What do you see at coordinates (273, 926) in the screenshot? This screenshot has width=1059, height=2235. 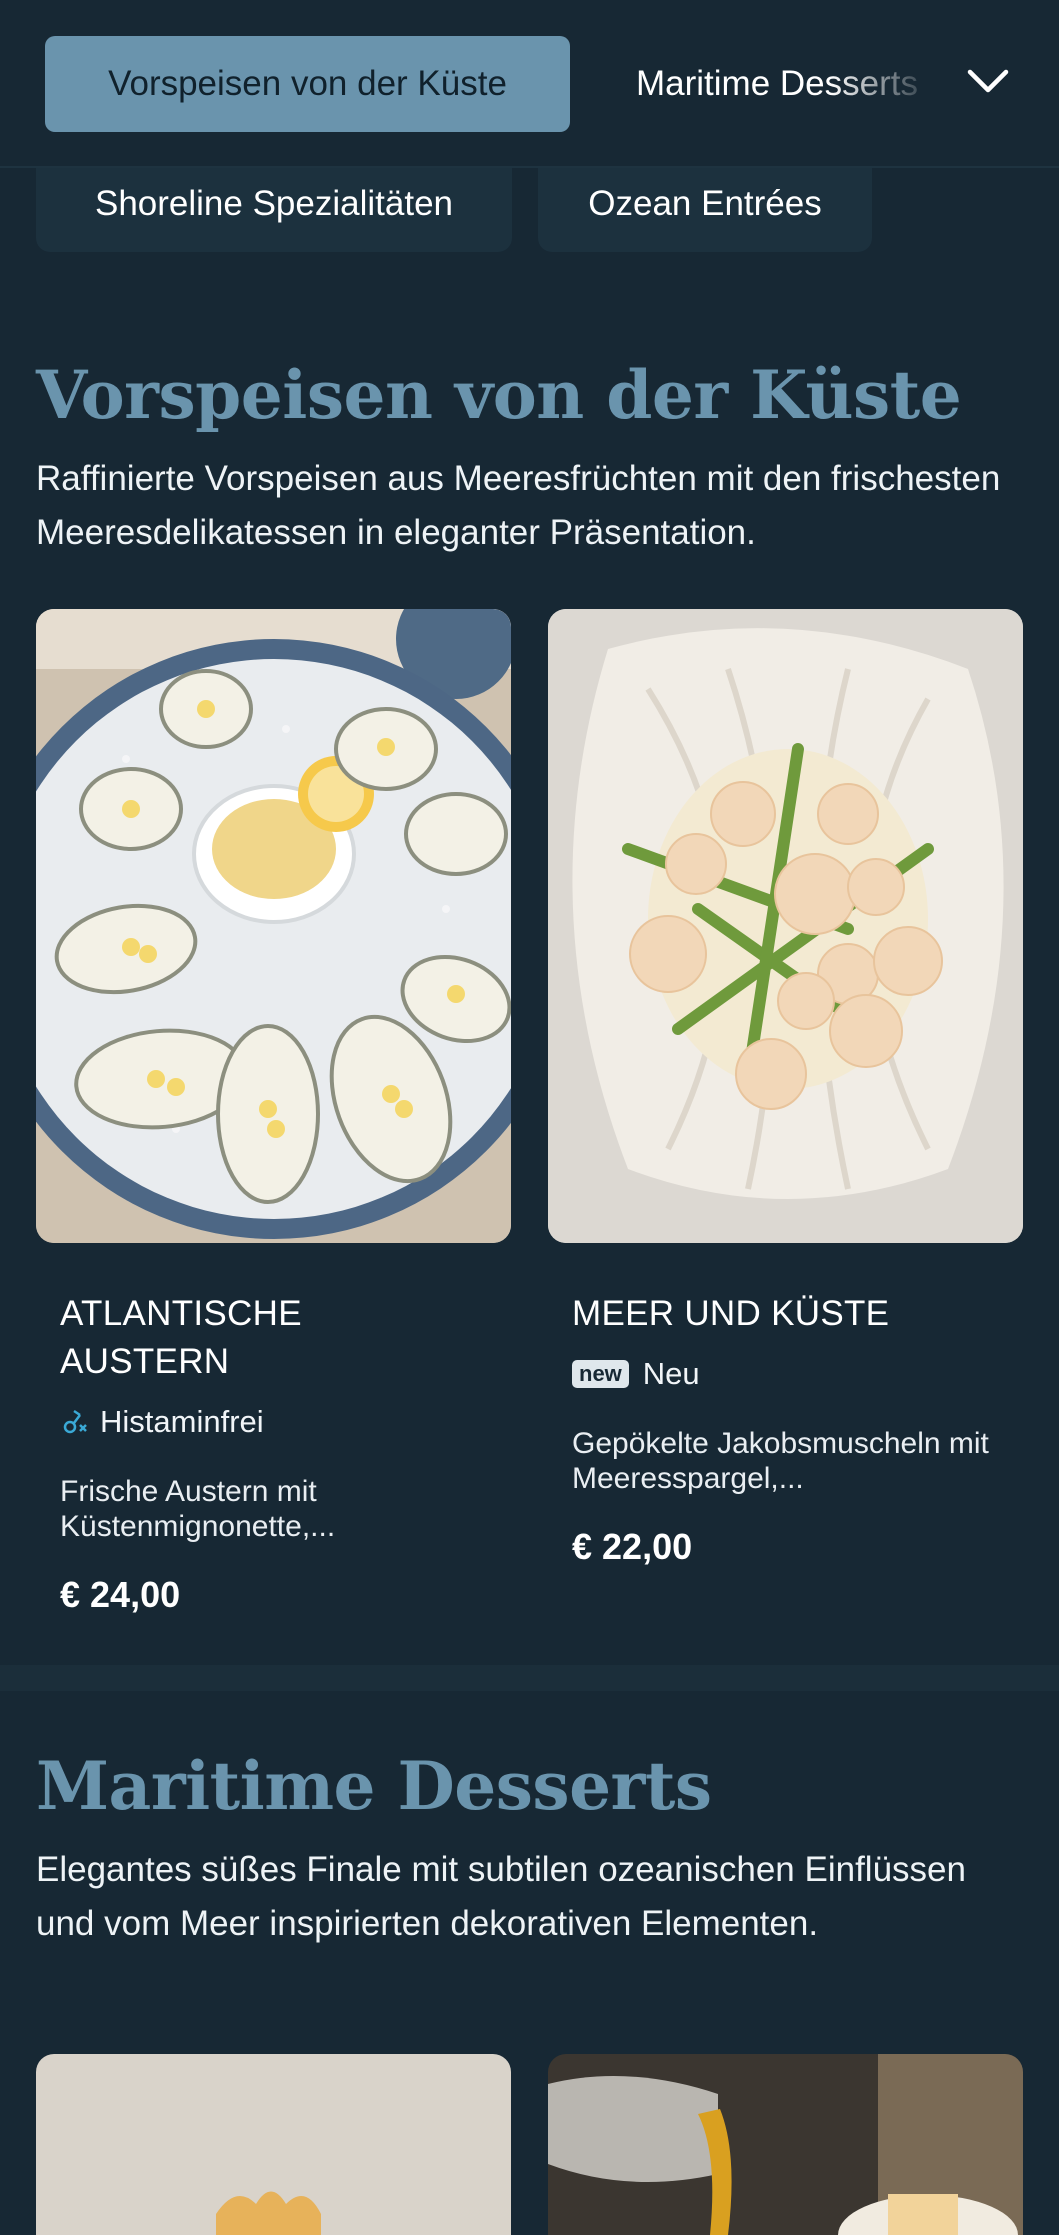 I see `oysters-image` at bounding box center [273, 926].